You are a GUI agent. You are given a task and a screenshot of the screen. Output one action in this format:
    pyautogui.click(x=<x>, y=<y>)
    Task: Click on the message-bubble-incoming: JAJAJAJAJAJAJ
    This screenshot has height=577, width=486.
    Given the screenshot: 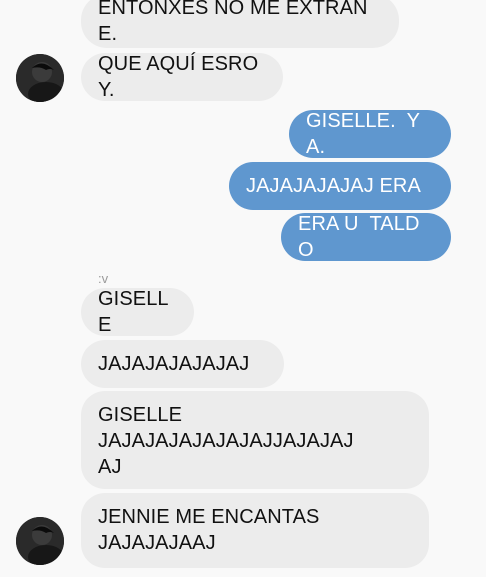 What is the action you would take?
    pyautogui.click(x=182, y=364)
    